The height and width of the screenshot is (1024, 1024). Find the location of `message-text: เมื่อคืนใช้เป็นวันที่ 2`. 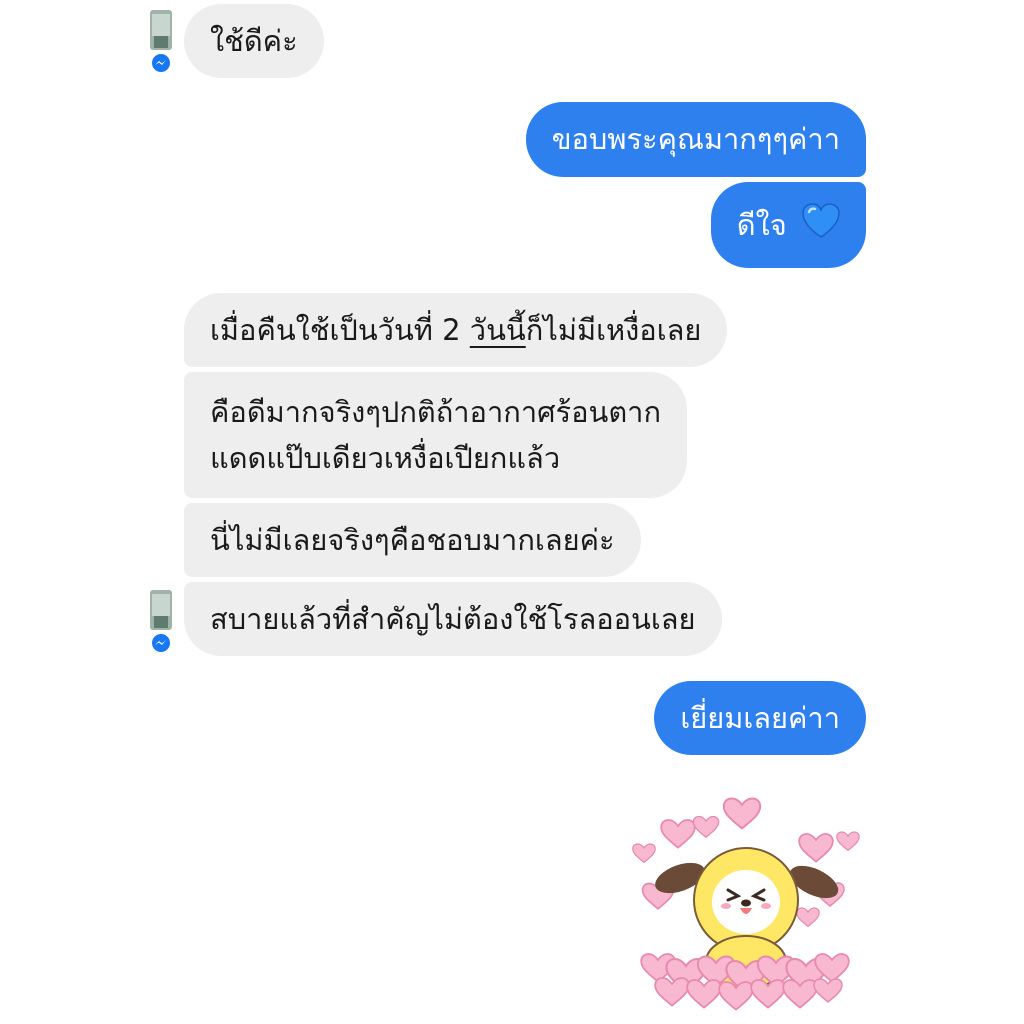

message-text: เมื่อคืนใช้เป็นวันที่ 2 is located at coordinates (340, 330).